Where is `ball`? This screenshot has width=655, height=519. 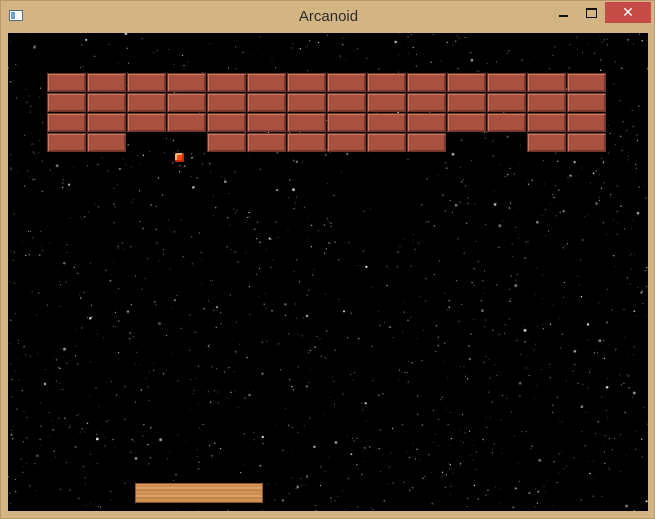
ball is located at coordinates (179, 157).